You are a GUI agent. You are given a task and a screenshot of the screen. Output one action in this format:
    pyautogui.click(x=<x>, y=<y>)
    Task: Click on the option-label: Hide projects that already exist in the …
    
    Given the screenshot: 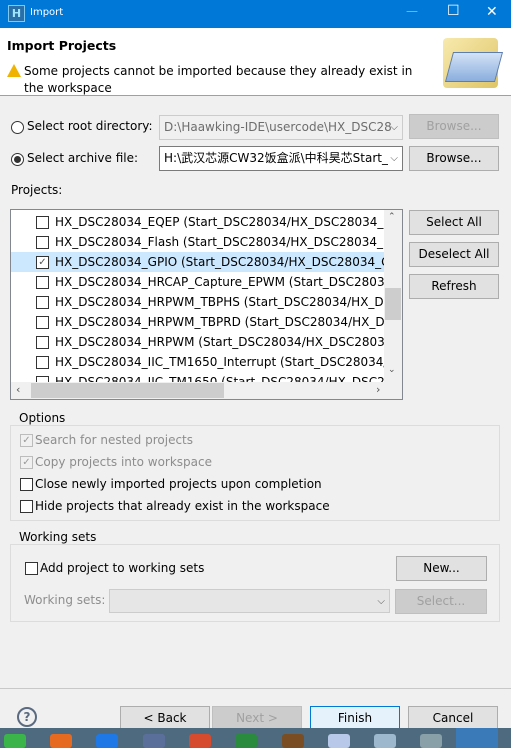 What is the action you would take?
    pyautogui.click(x=182, y=506)
    